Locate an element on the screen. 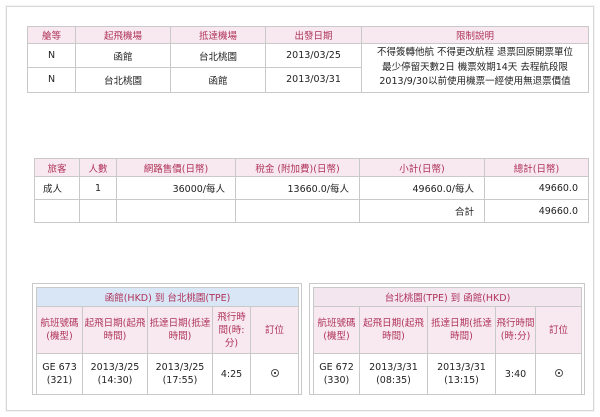 The width and height of the screenshot is (600, 417). cell-subtotal: 49660.0/每人 is located at coordinates (422, 188).